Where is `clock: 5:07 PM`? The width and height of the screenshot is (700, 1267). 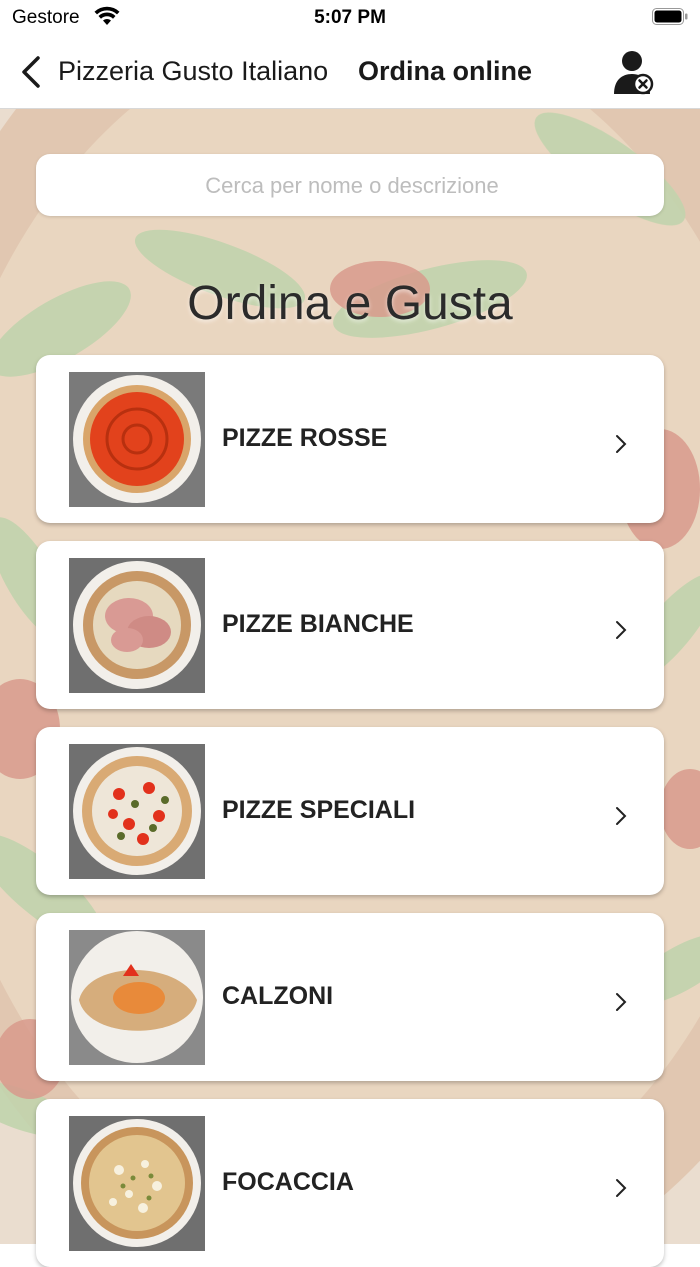 clock: 5:07 PM is located at coordinates (350, 17).